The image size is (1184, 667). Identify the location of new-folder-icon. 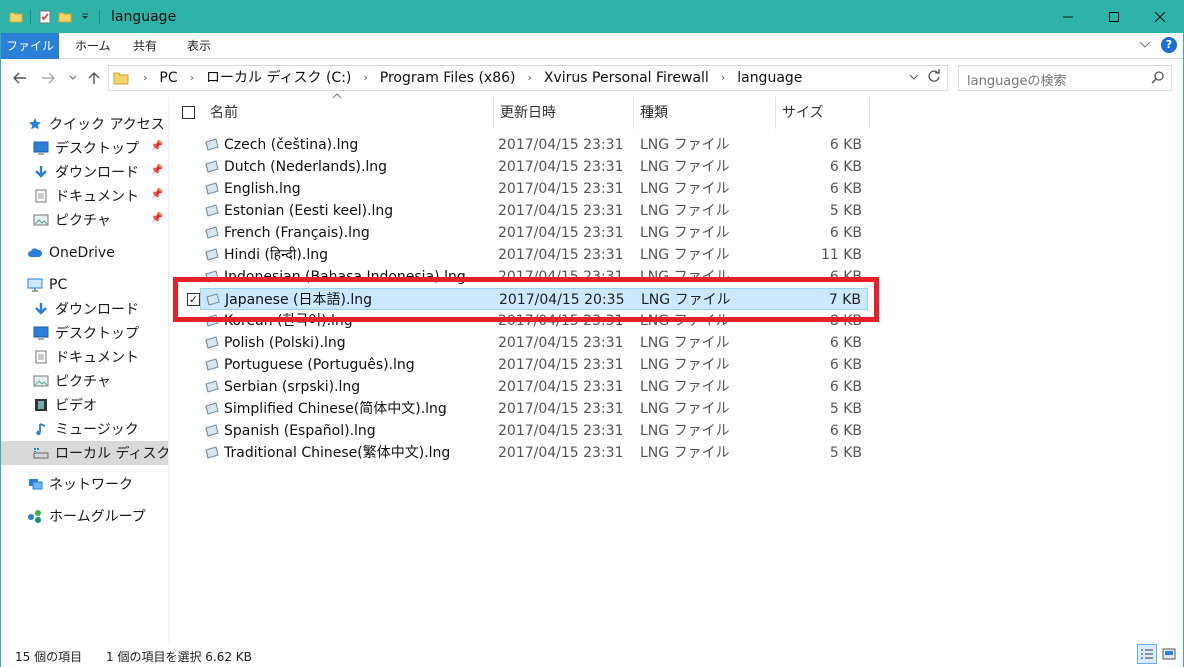
(65, 17).